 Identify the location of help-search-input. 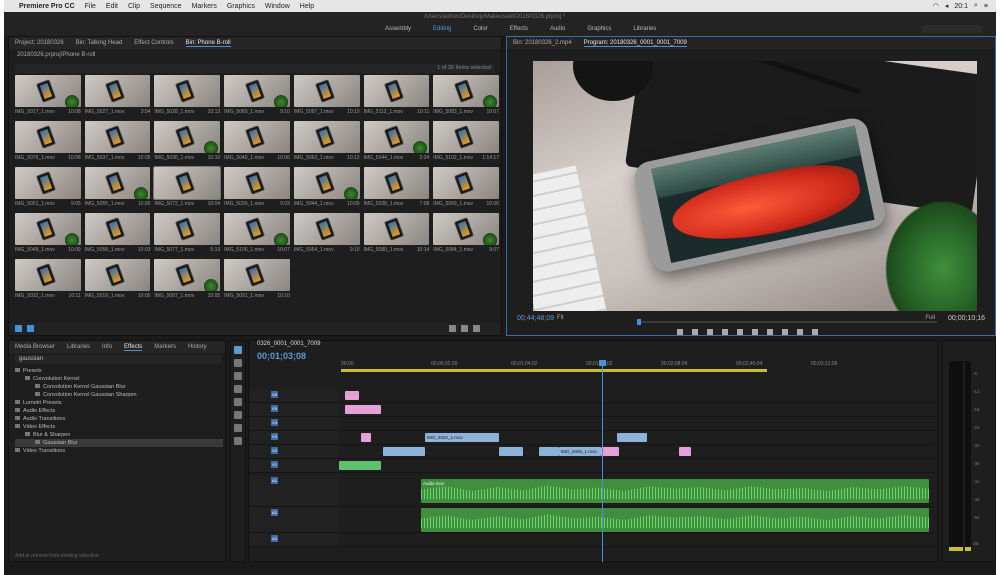
(952, 29).